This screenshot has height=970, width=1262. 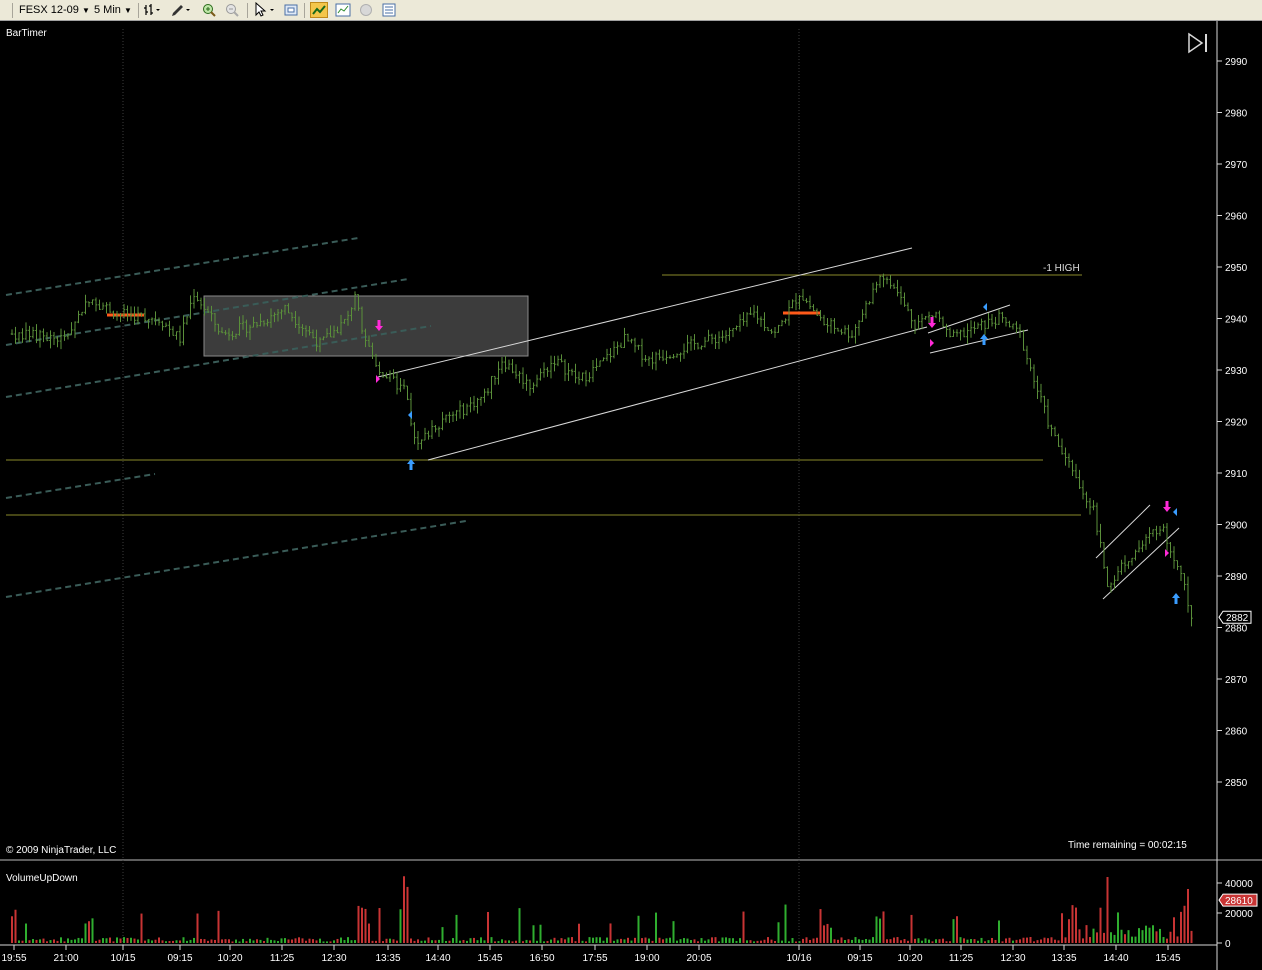 I want to click on data-box-button, so click(x=389, y=10).